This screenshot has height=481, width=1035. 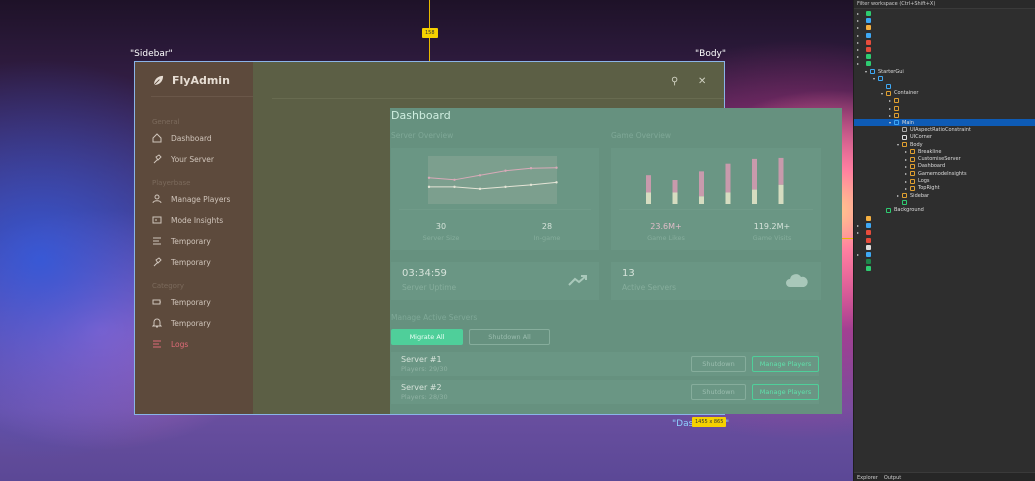 I want to click on server-name-text: Server #2, so click(x=421, y=387).